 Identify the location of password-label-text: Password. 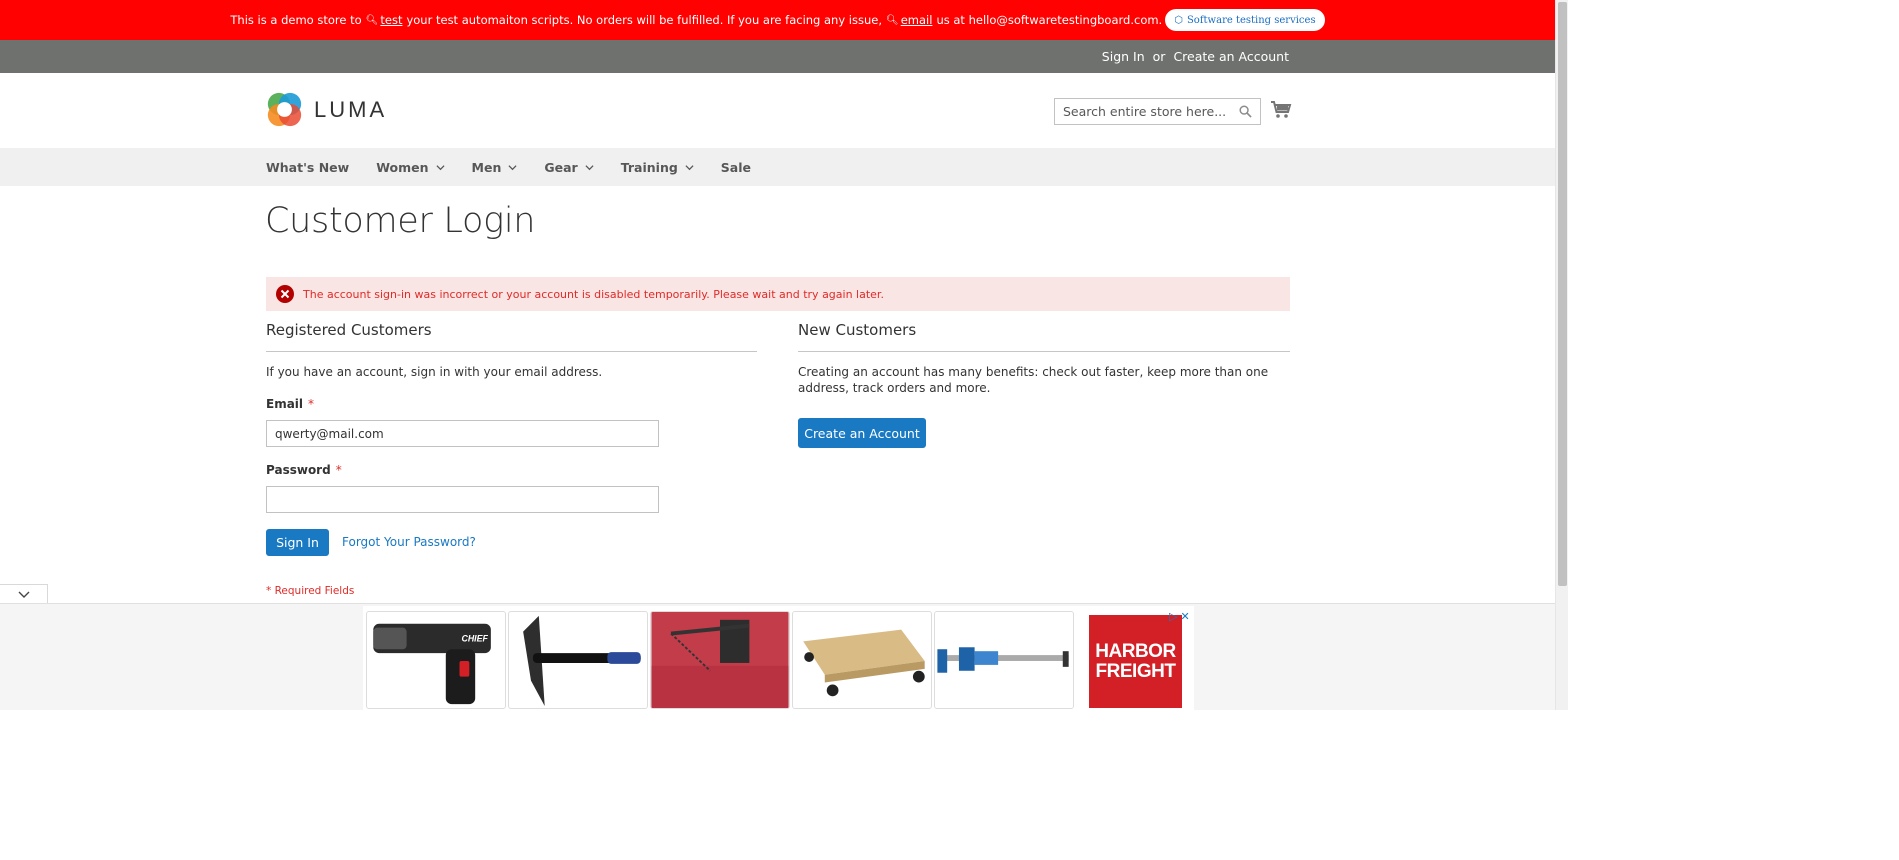
(298, 470).